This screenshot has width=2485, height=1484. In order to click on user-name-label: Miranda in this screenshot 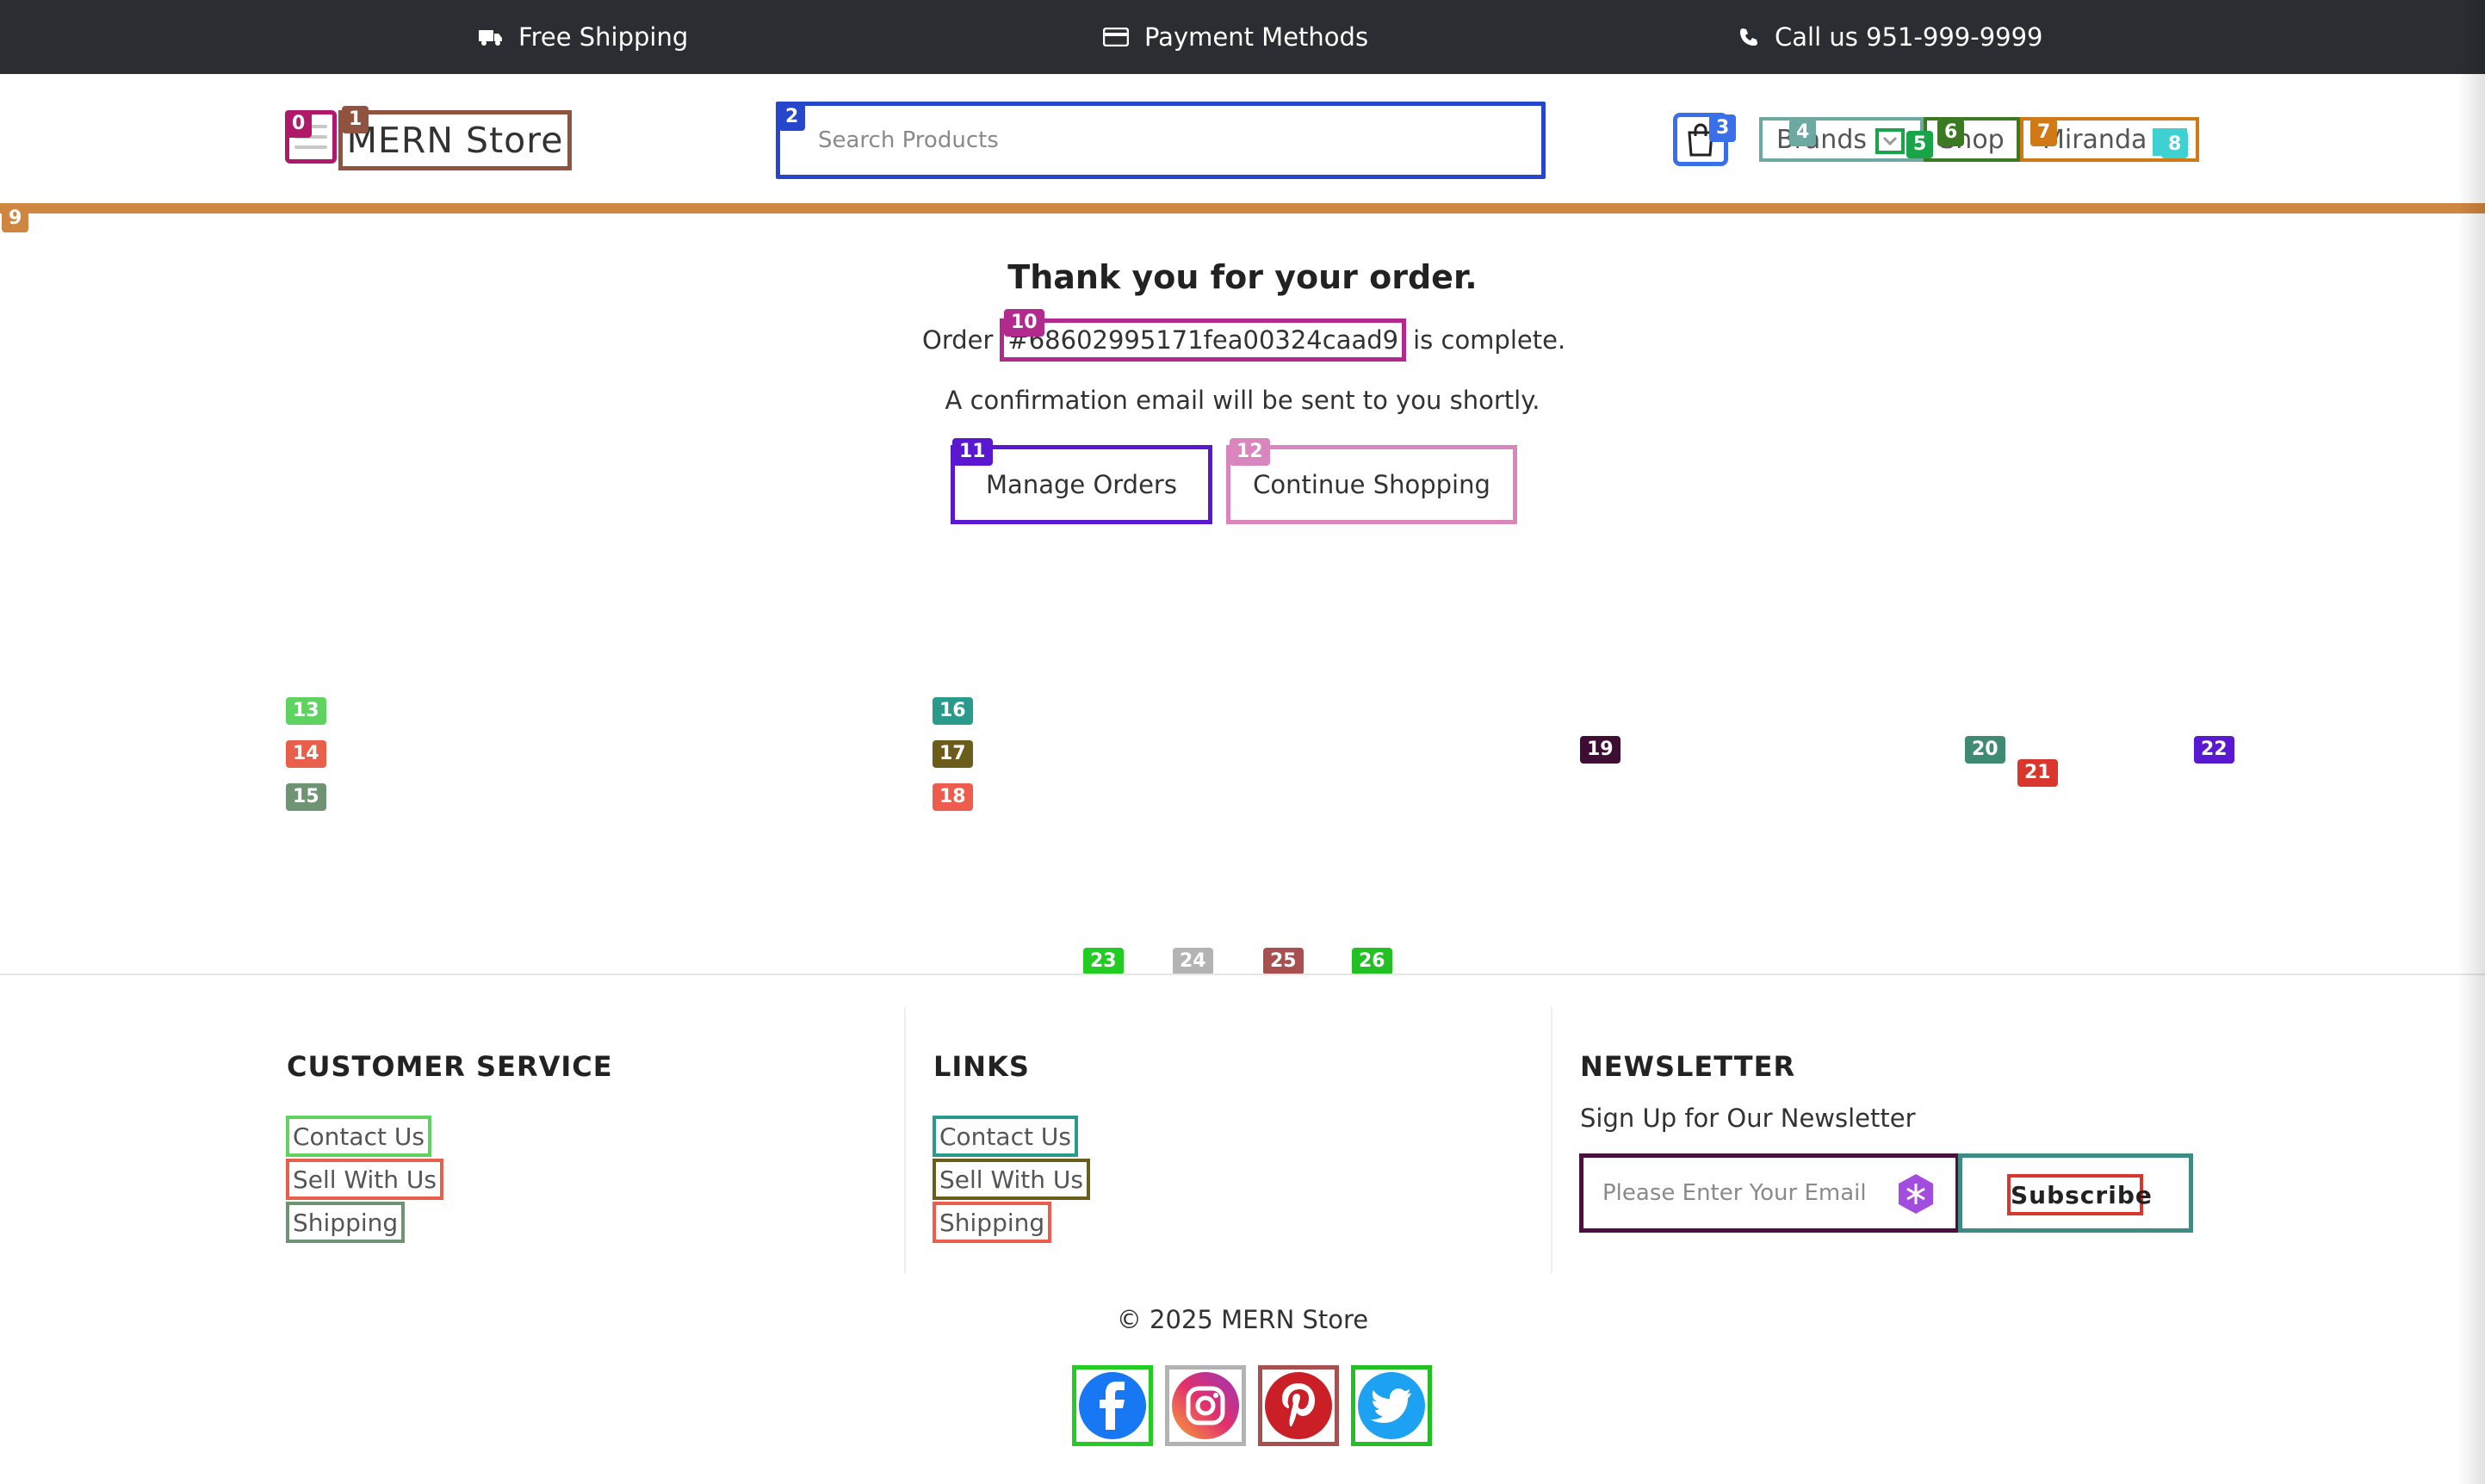, I will do `click(2094, 139)`.